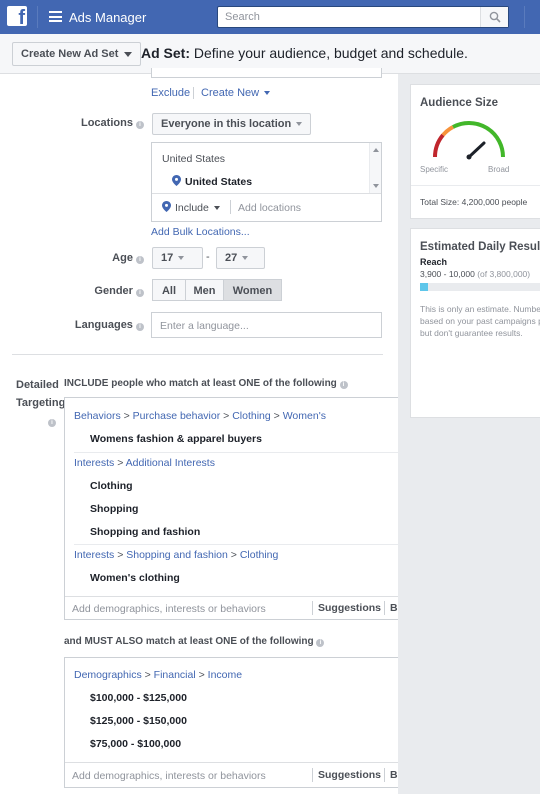 Image resolution: width=540 pixels, height=794 pixels. Describe the element at coordinates (480, 287) in the screenshot. I see `reach-bar-track` at that location.